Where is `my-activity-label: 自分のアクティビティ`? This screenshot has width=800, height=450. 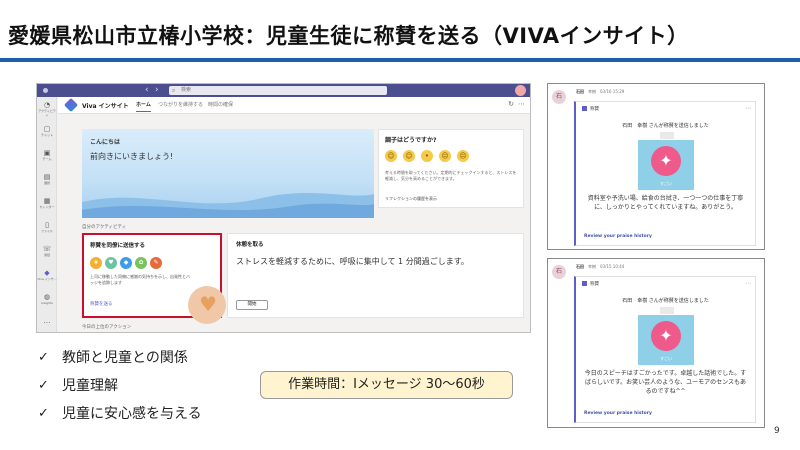
my-activity-label: 自分のアクティビティ is located at coordinates (104, 227).